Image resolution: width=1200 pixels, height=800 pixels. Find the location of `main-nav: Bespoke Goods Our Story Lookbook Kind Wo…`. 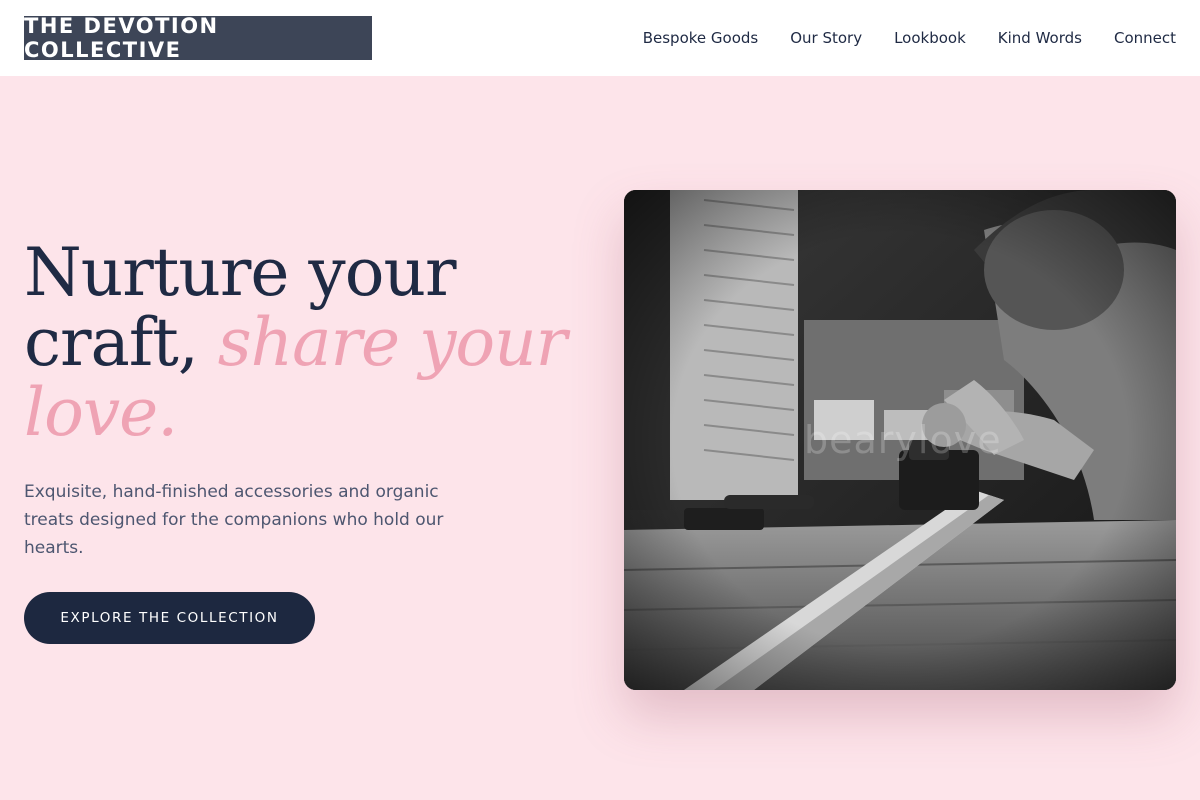

main-nav: Bespoke Goods Our Story Lookbook Kind Wo… is located at coordinates (909, 38).